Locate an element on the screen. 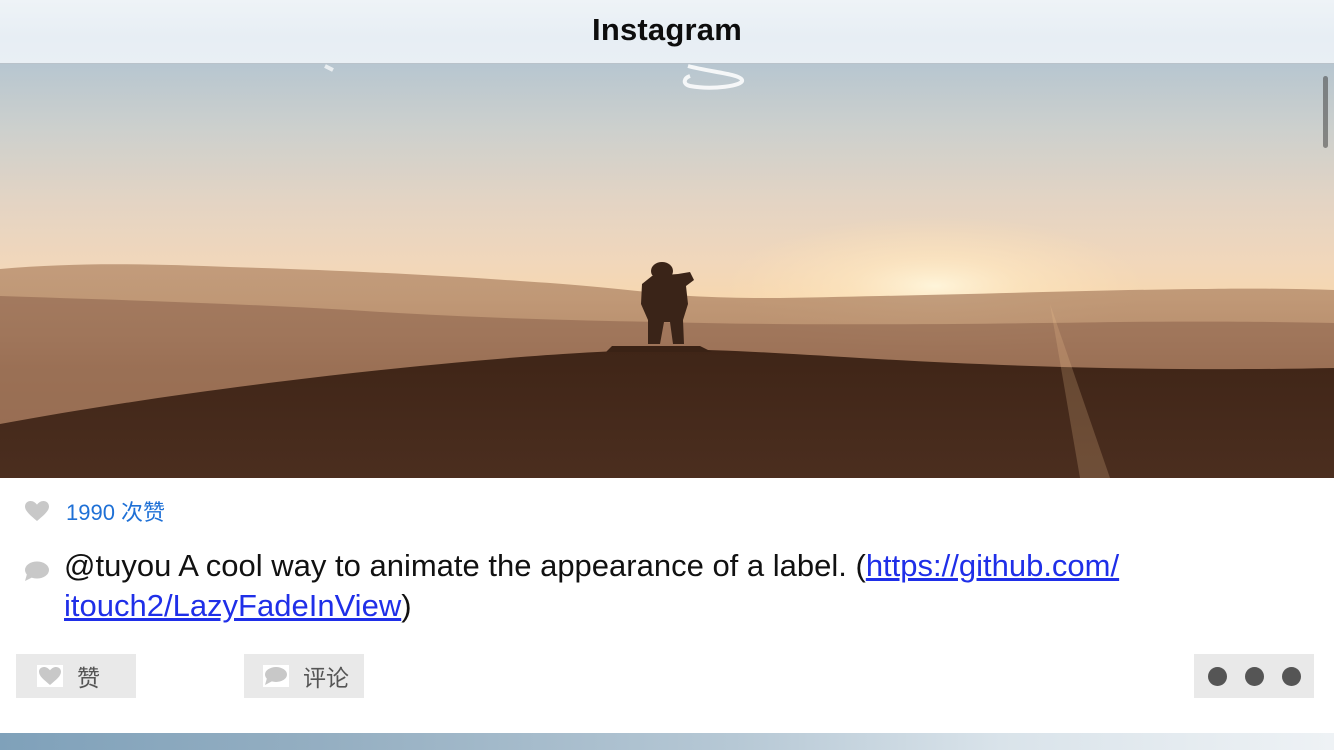 The image size is (1334, 750). more-options-button is located at coordinates (1254, 676).